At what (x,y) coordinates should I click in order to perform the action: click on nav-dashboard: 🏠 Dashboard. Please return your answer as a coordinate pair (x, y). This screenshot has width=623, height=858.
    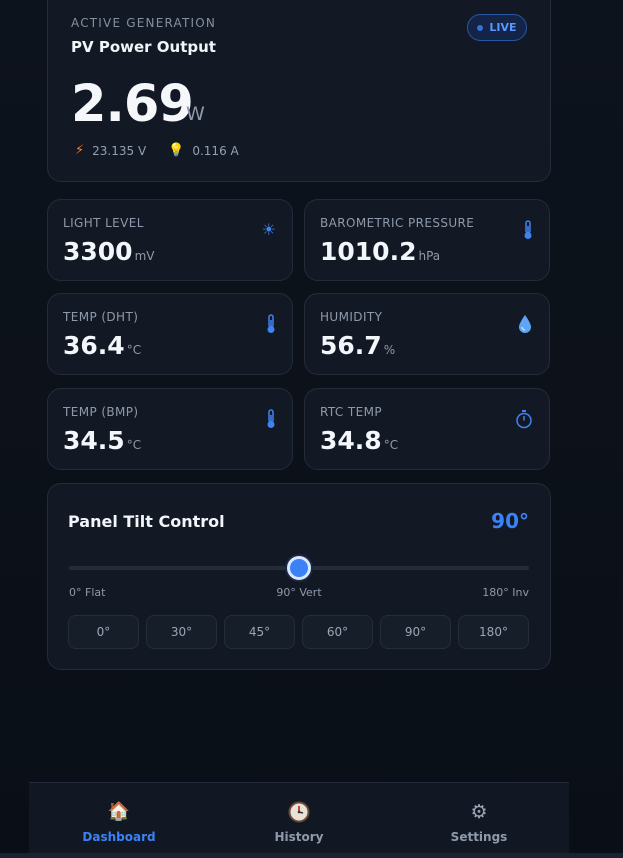
    Looking at the image, I should click on (119, 820).